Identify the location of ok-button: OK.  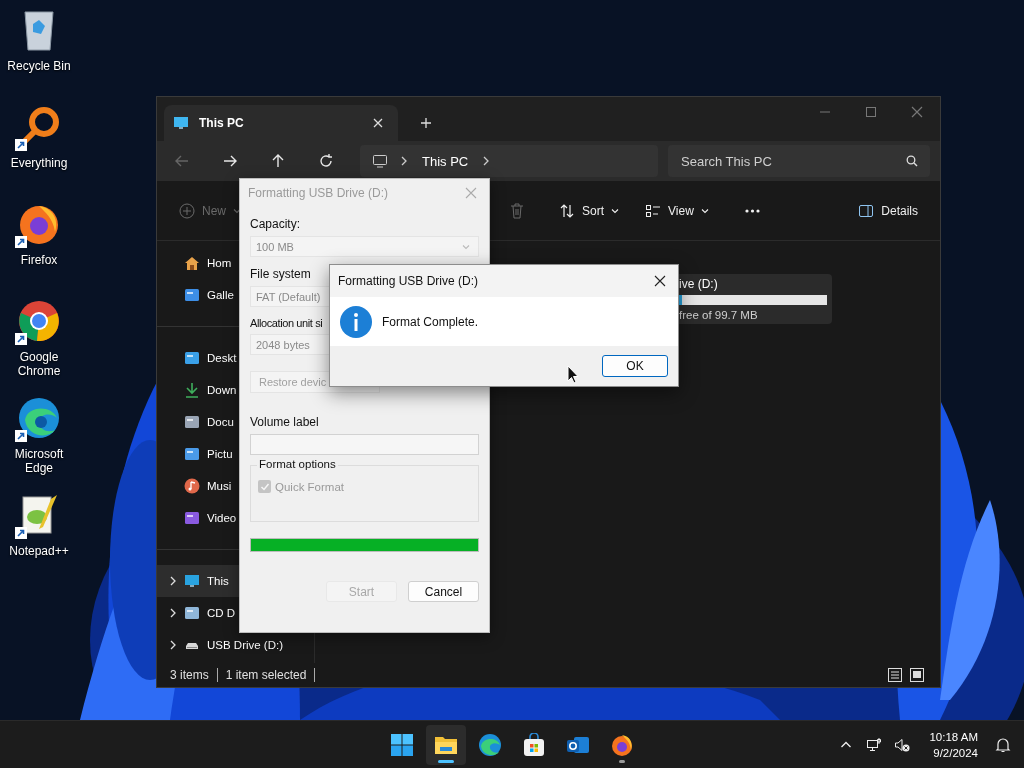
(635, 366).